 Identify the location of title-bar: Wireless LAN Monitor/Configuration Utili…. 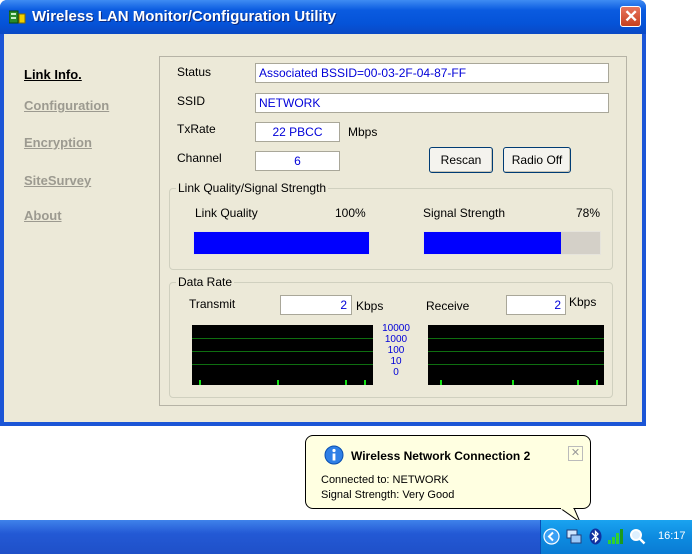
(323, 17).